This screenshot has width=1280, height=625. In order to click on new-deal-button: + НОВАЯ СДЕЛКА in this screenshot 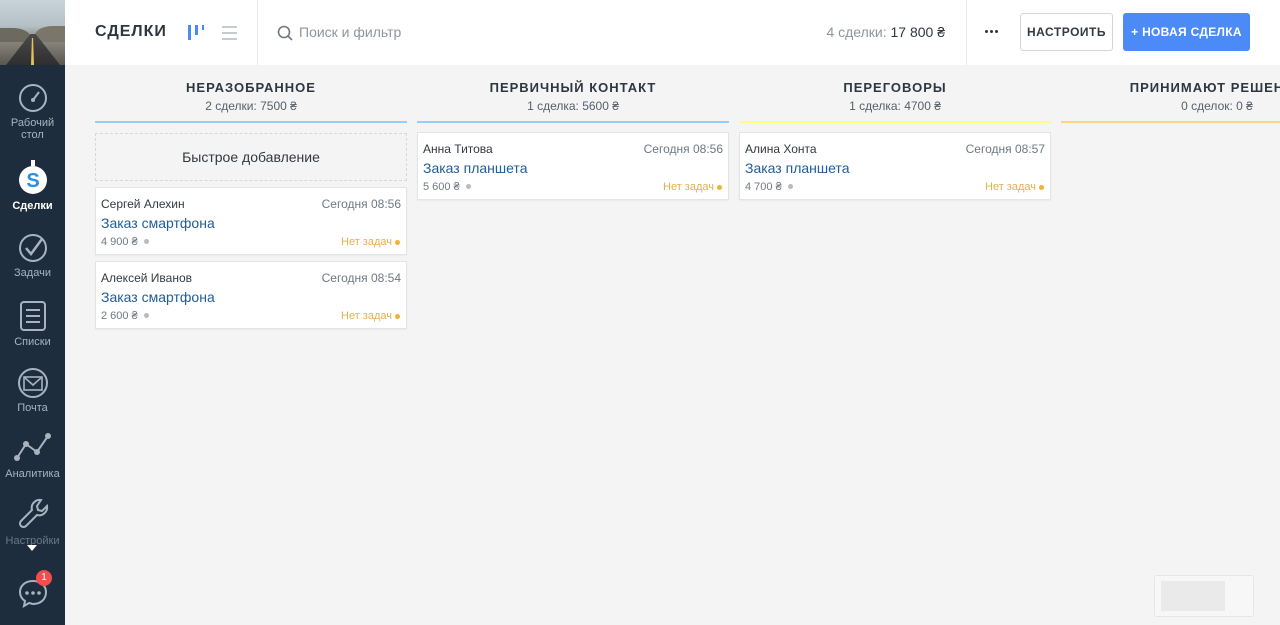, I will do `click(1186, 32)`.